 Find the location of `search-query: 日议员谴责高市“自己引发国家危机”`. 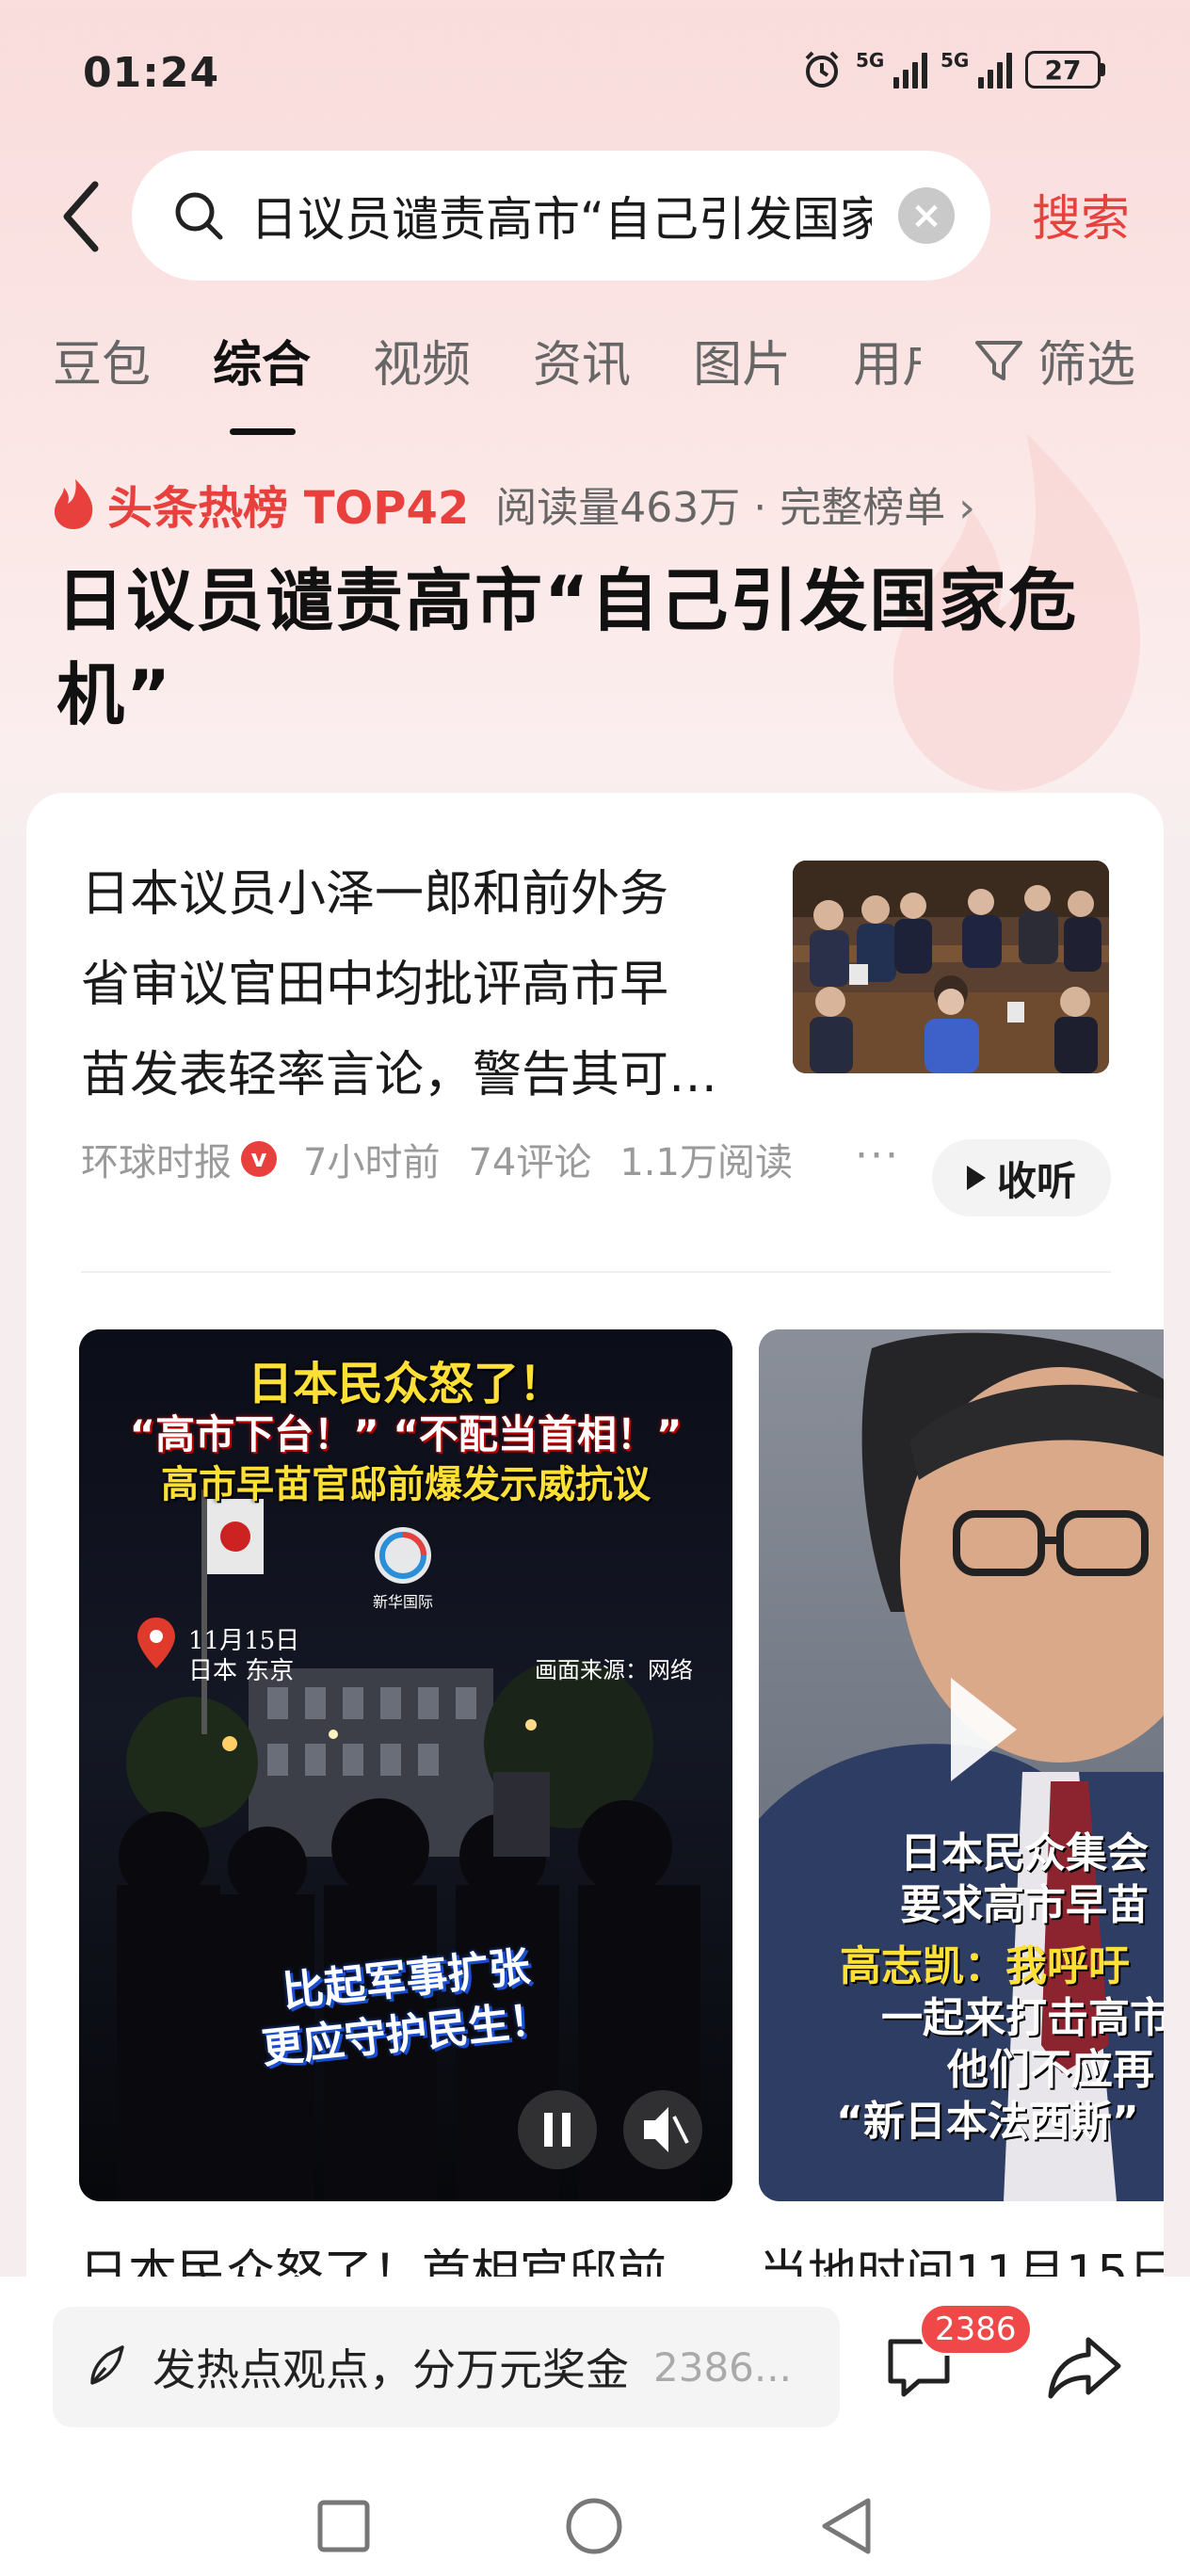

search-query: 日议员谴责高市“自己引发国家危机” is located at coordinates (561, 216).